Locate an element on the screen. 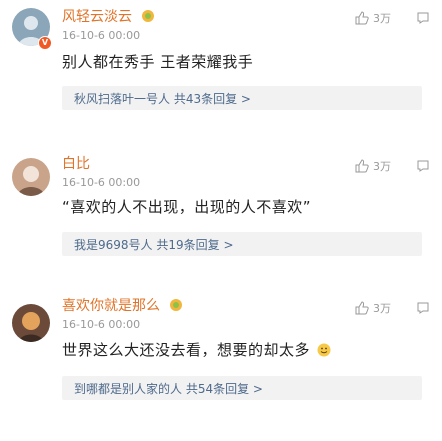 The image size is (442, 441). reply-summary-box: 我是9698号人 共19条回复 > is located at coordinates (242, 244).